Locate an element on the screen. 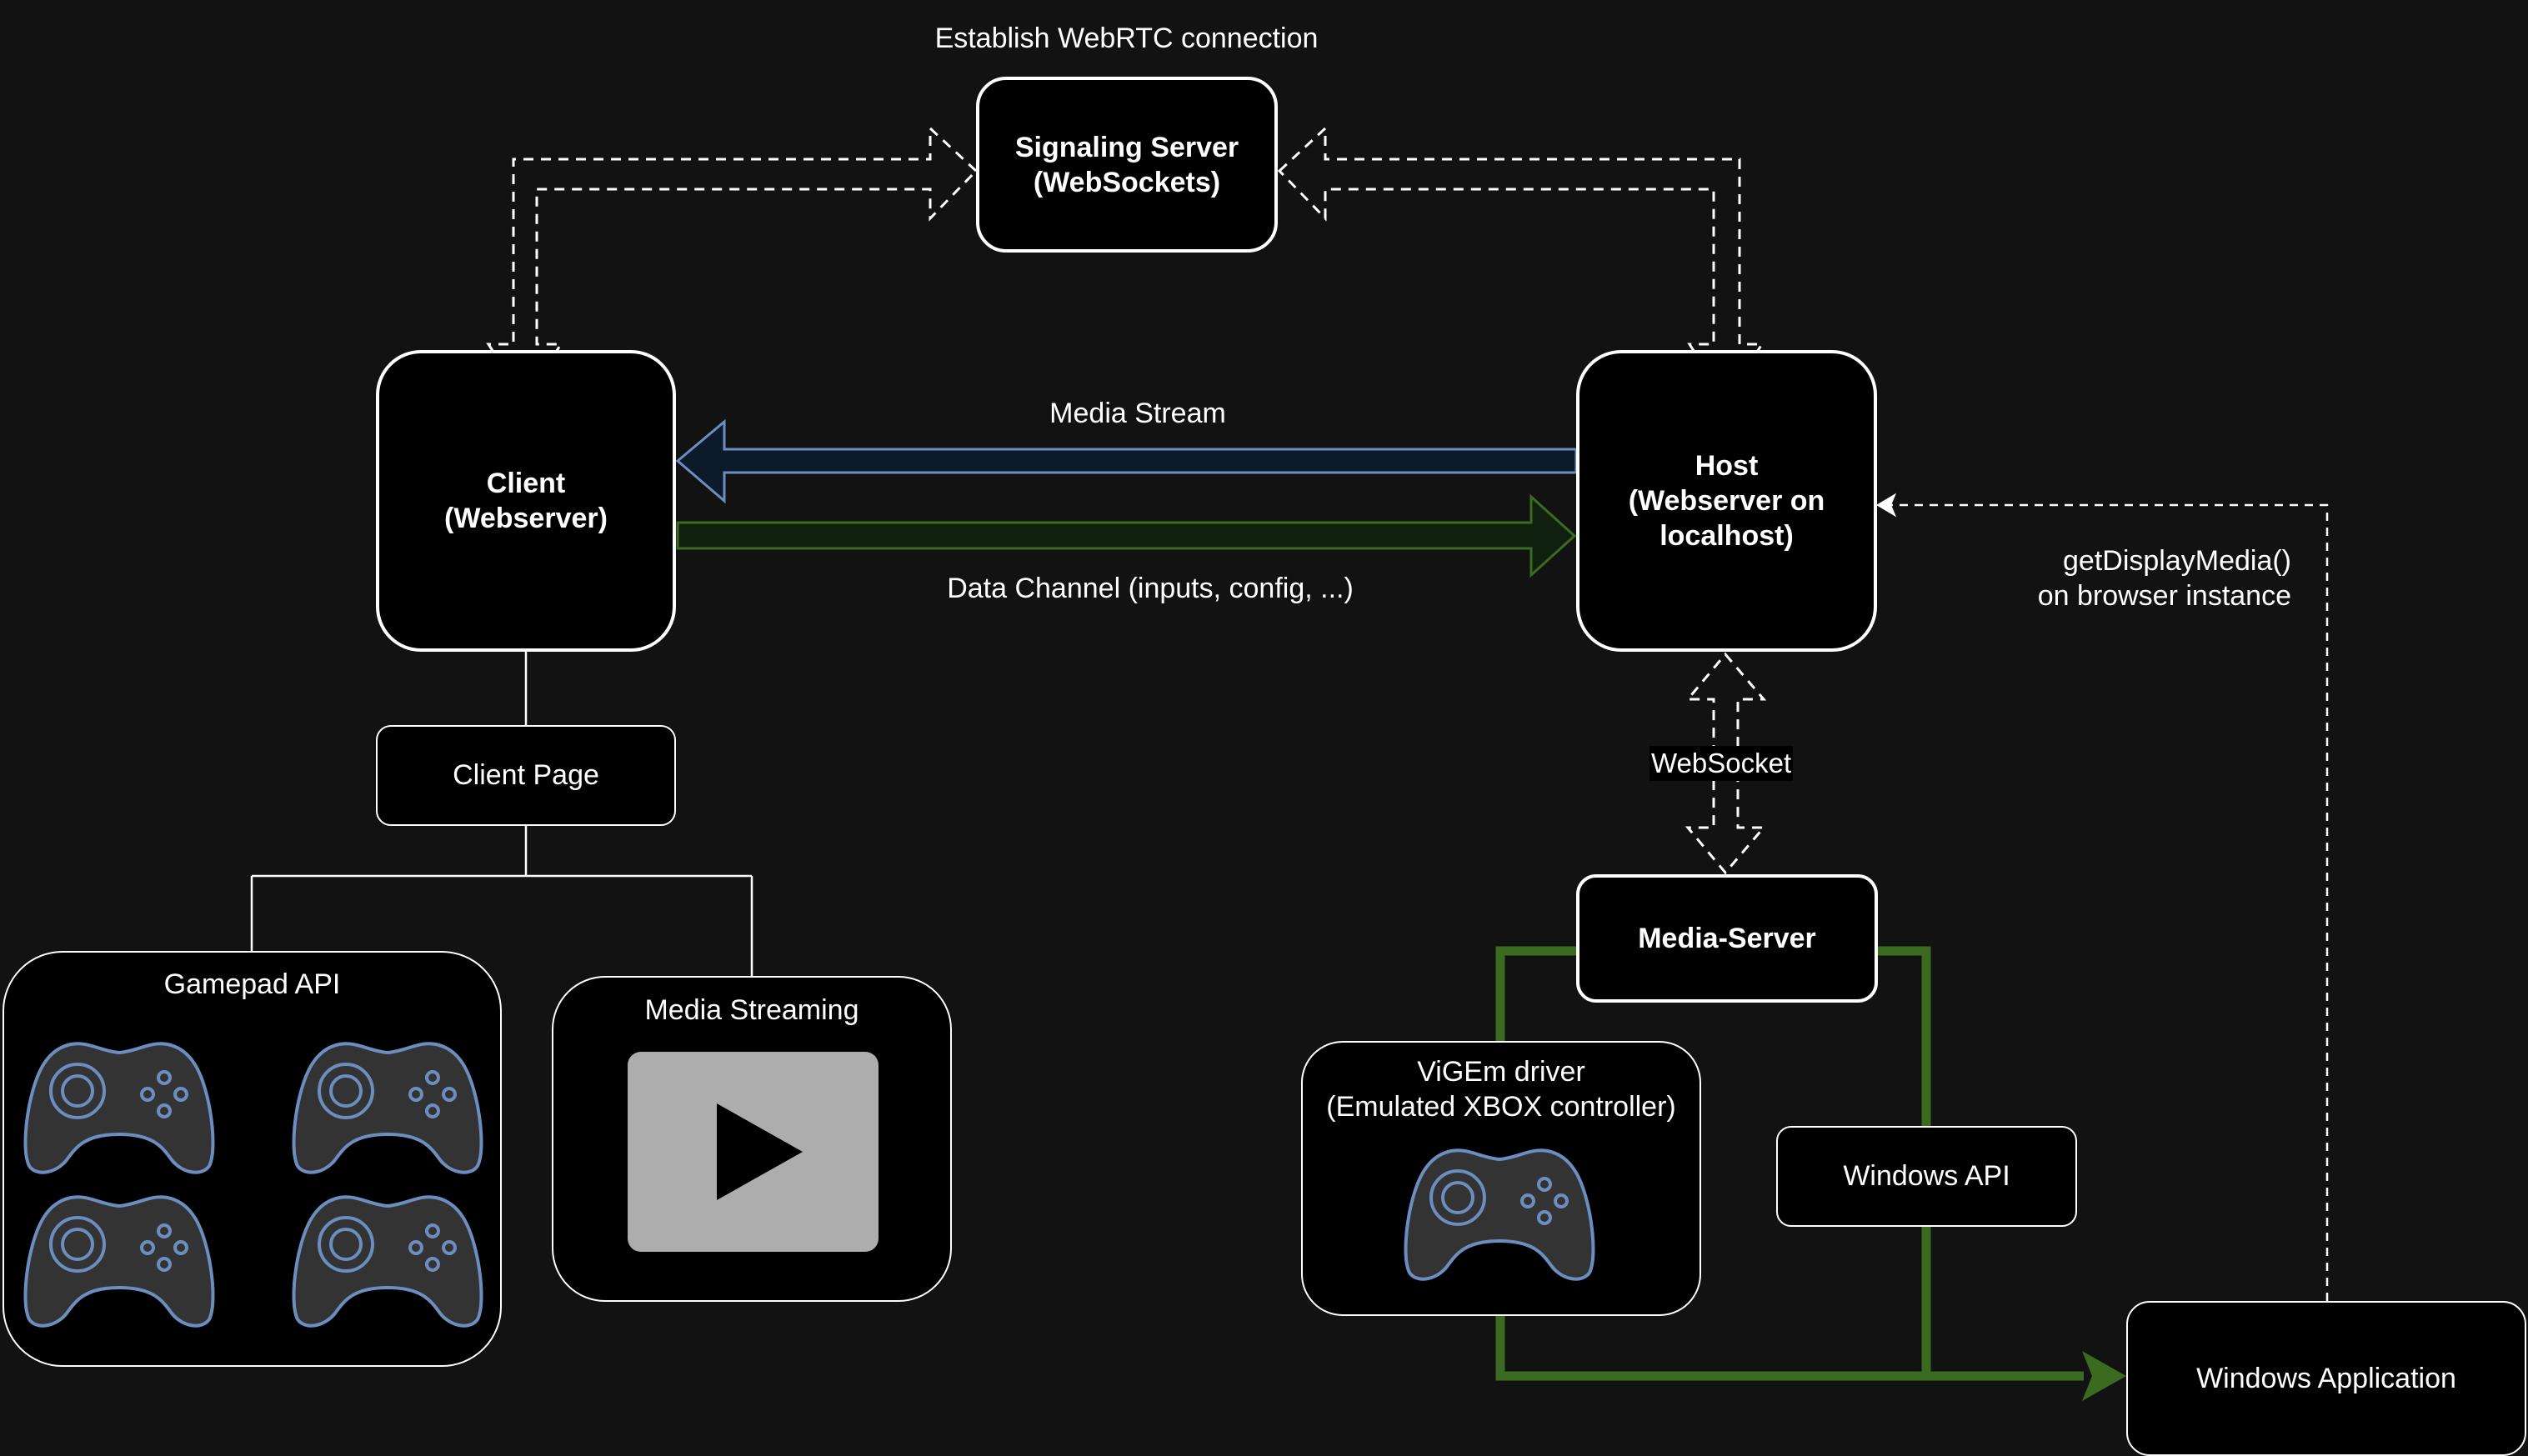 The width and height of the screenshot is (2528, 1456). host-subtitle-1: (Webserver on is located at coordinates (1726, 501).